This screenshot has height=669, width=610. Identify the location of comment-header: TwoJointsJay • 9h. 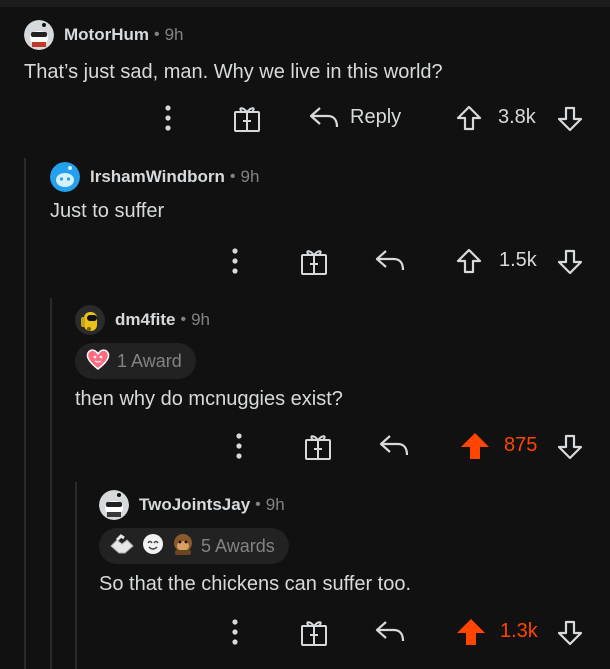
(347, 505).